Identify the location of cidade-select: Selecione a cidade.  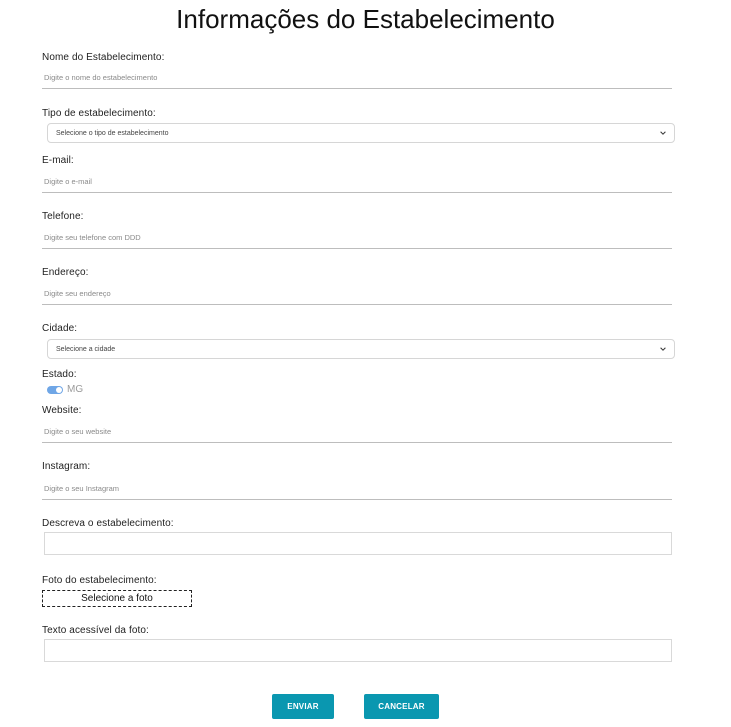
(361, 349).